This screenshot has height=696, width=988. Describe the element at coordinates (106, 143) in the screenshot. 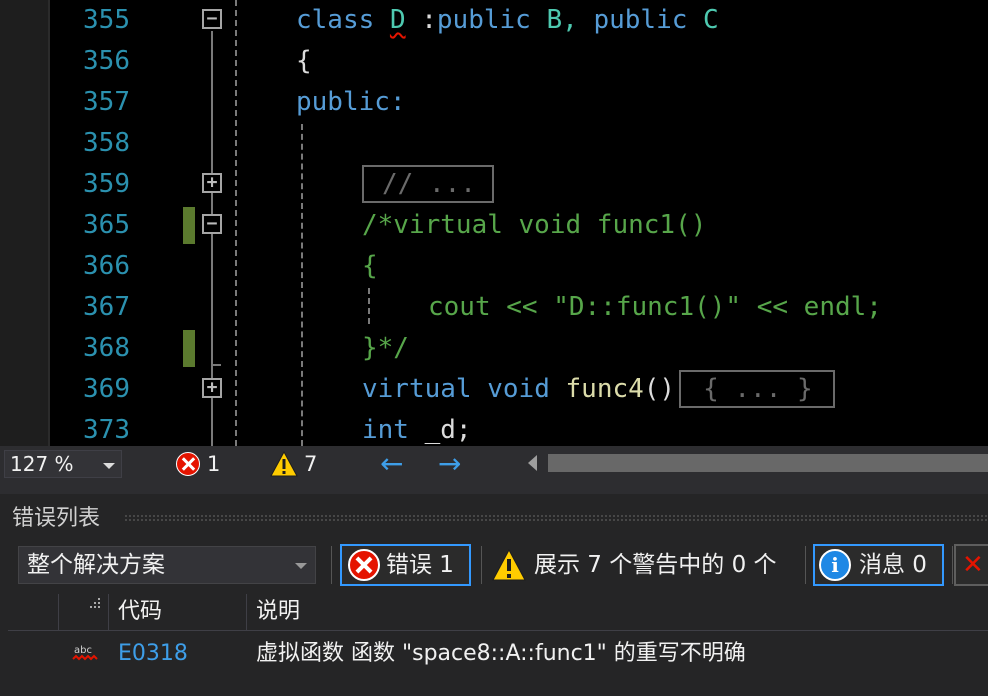

I see `line-number: 358` at that location.